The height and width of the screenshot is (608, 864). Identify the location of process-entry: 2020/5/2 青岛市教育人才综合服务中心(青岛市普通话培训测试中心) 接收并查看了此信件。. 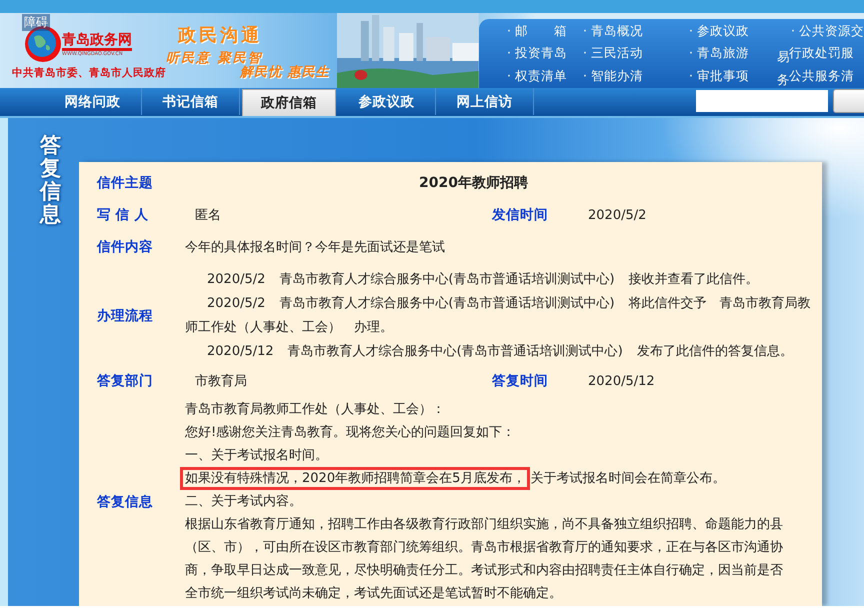
(483, 279).